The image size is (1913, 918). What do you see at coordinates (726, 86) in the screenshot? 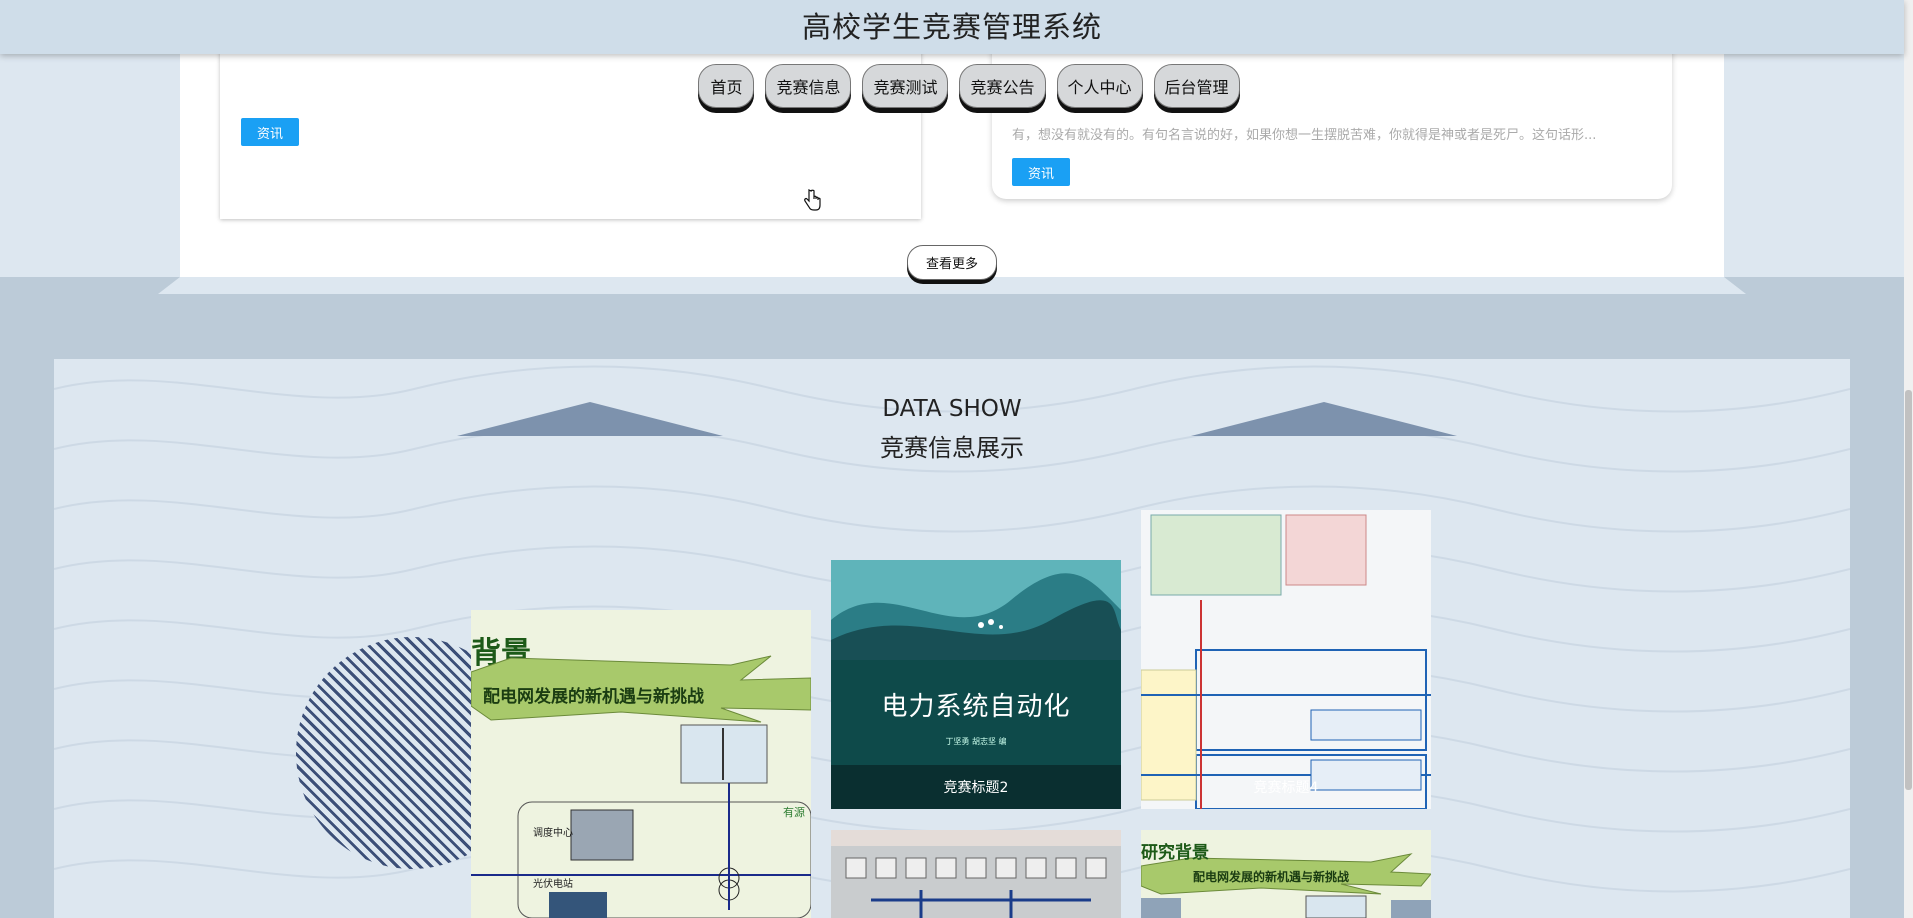
I see `nav-home: 首页` at bounding box center [726, 86].